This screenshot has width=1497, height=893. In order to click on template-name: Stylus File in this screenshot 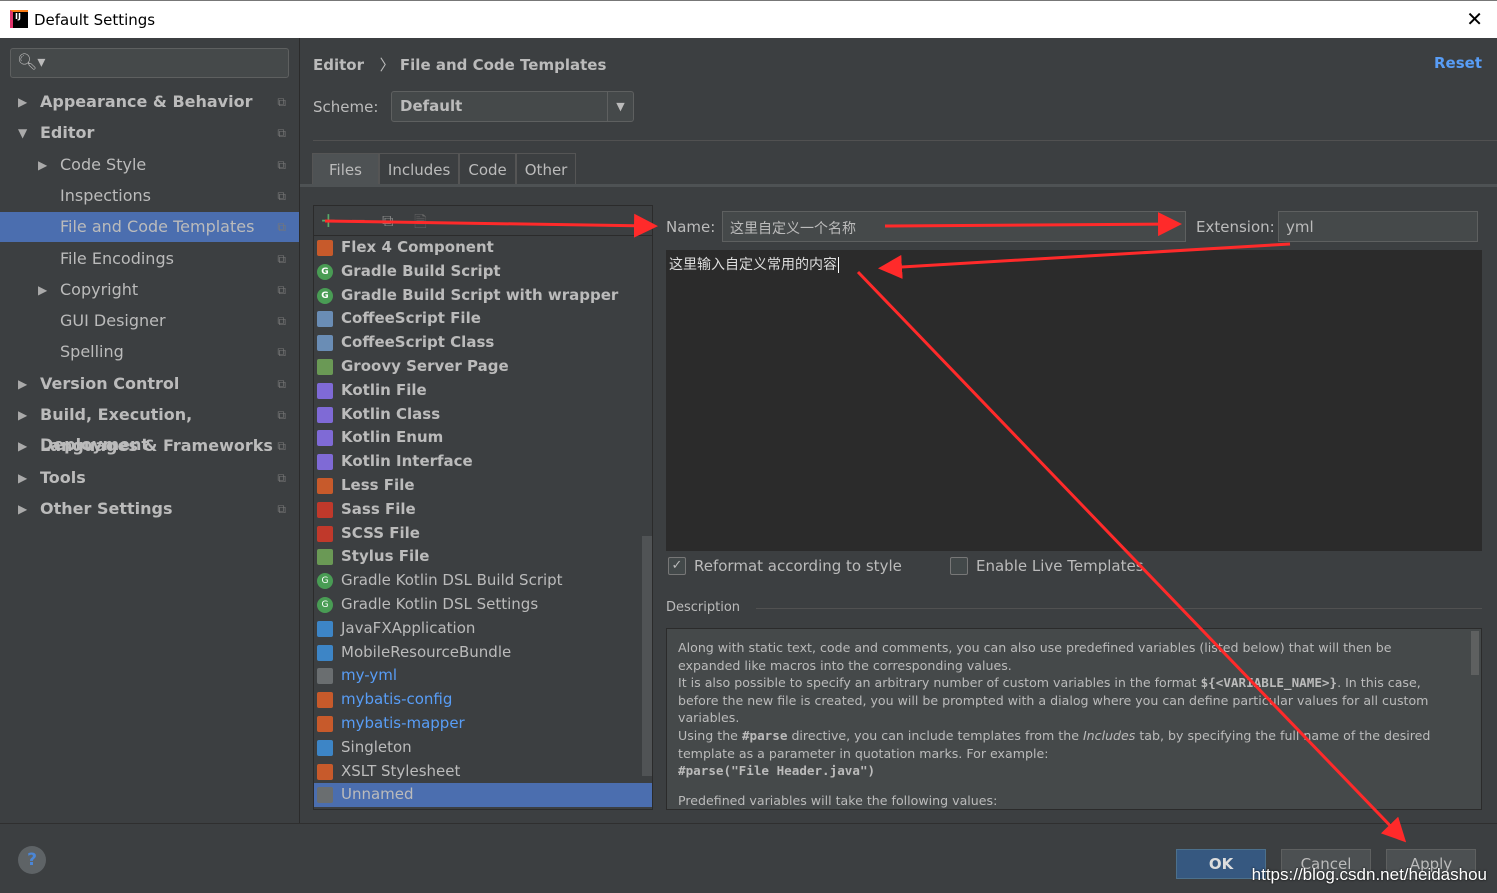, I will do `click(385, 556)`.